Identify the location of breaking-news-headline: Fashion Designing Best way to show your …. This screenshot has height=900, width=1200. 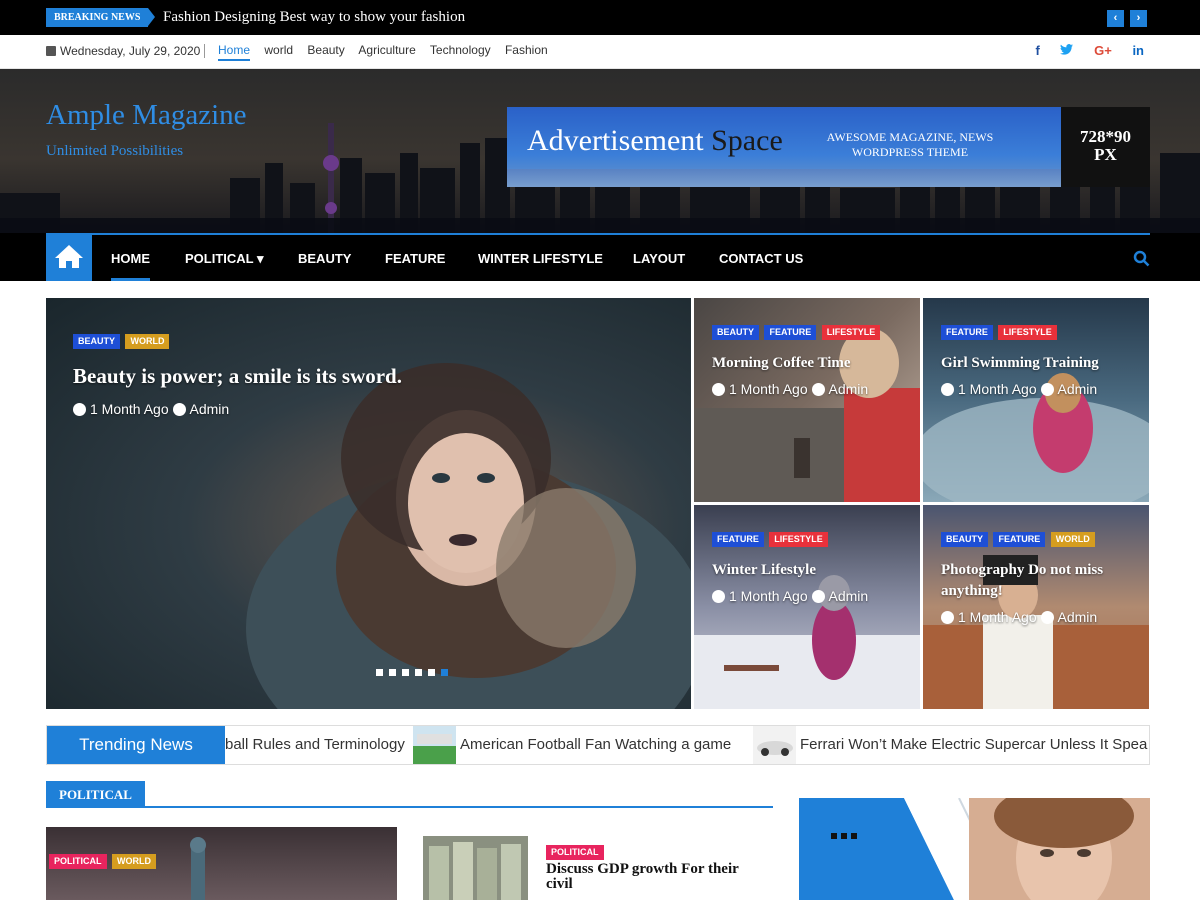
(314, 17).